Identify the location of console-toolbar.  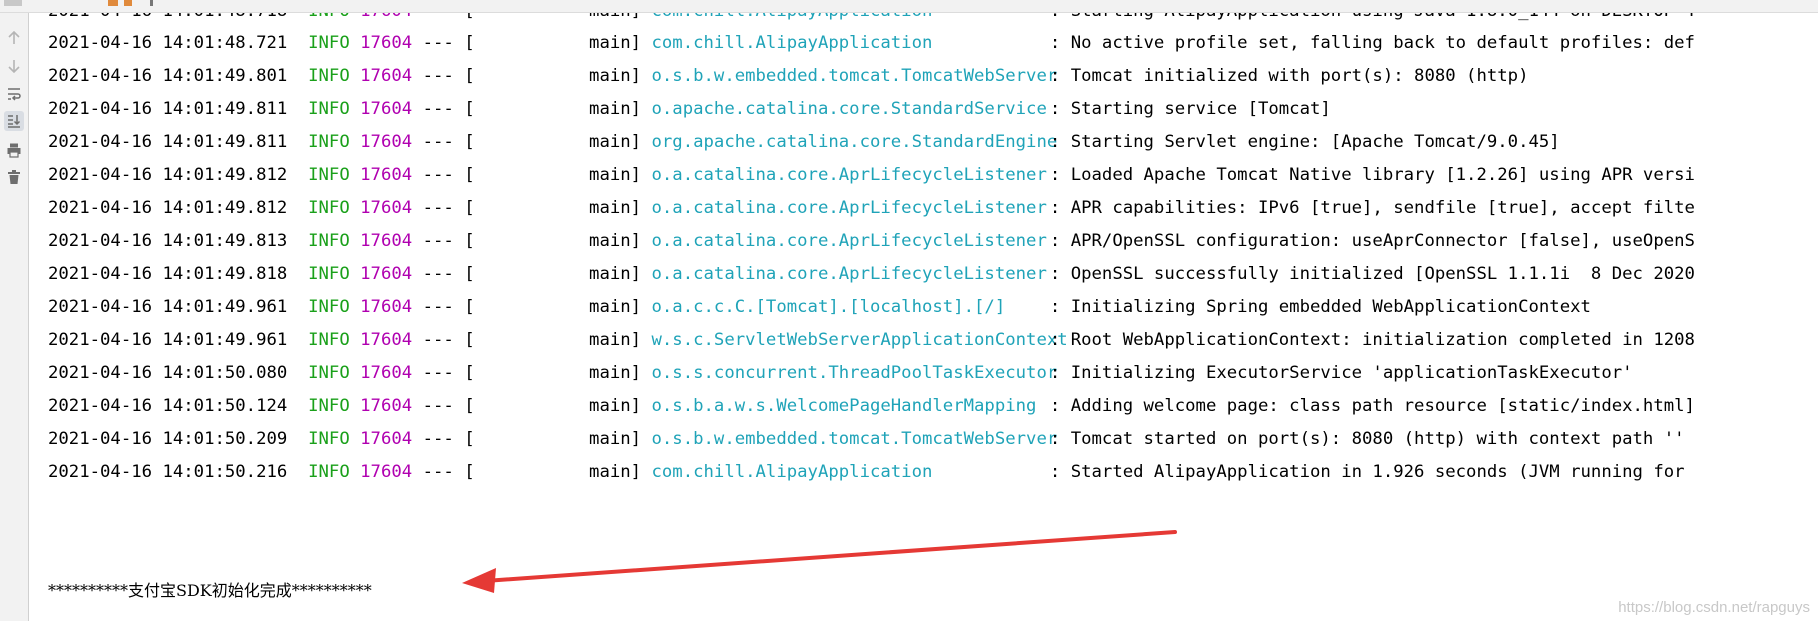
(14, 316).